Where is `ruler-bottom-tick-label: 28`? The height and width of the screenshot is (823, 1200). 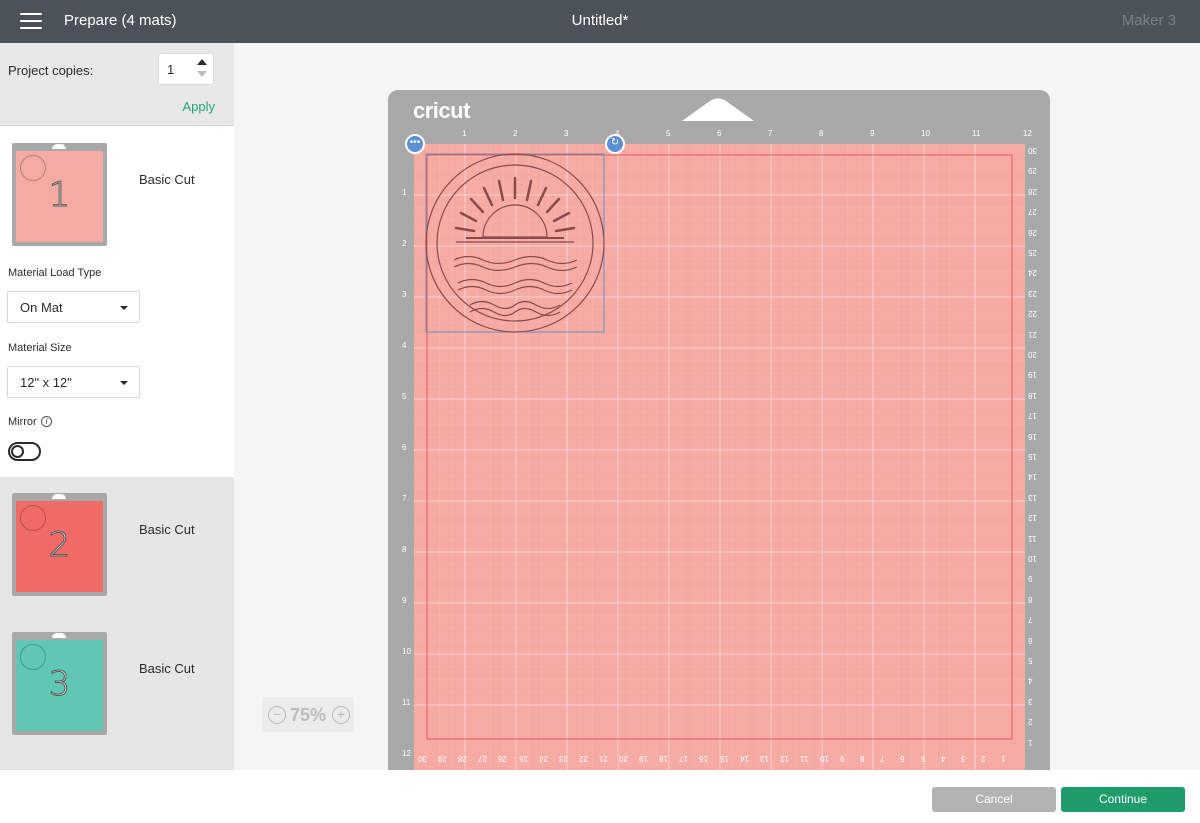
ruler-bottom-tick-label: 28 is located at coordinates (463, 758).